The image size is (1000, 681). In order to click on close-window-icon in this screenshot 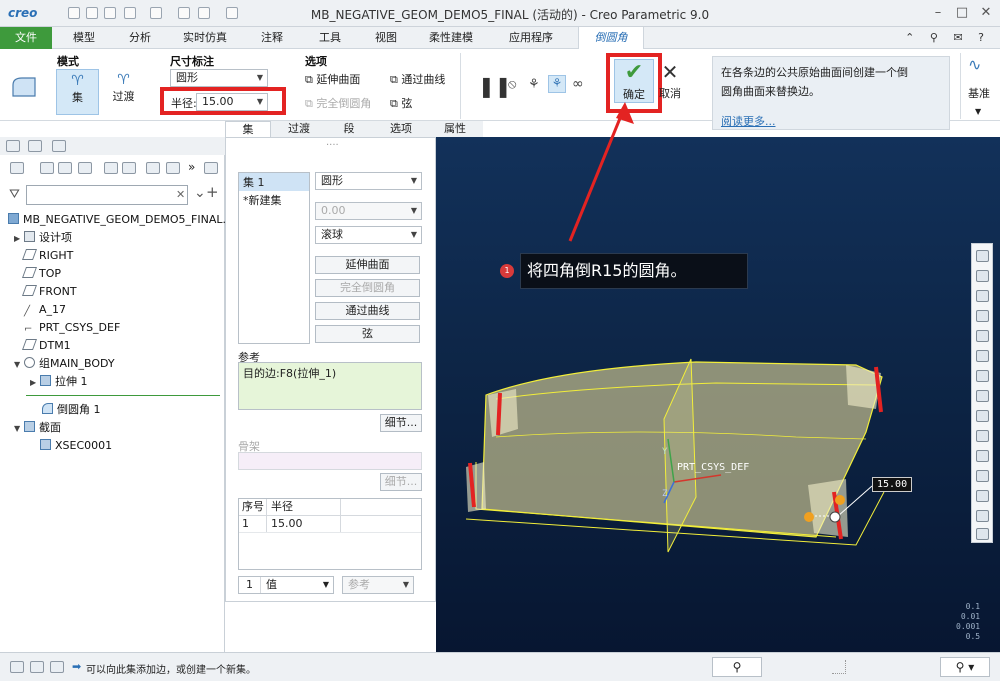, I will do `click(232, 13)`.